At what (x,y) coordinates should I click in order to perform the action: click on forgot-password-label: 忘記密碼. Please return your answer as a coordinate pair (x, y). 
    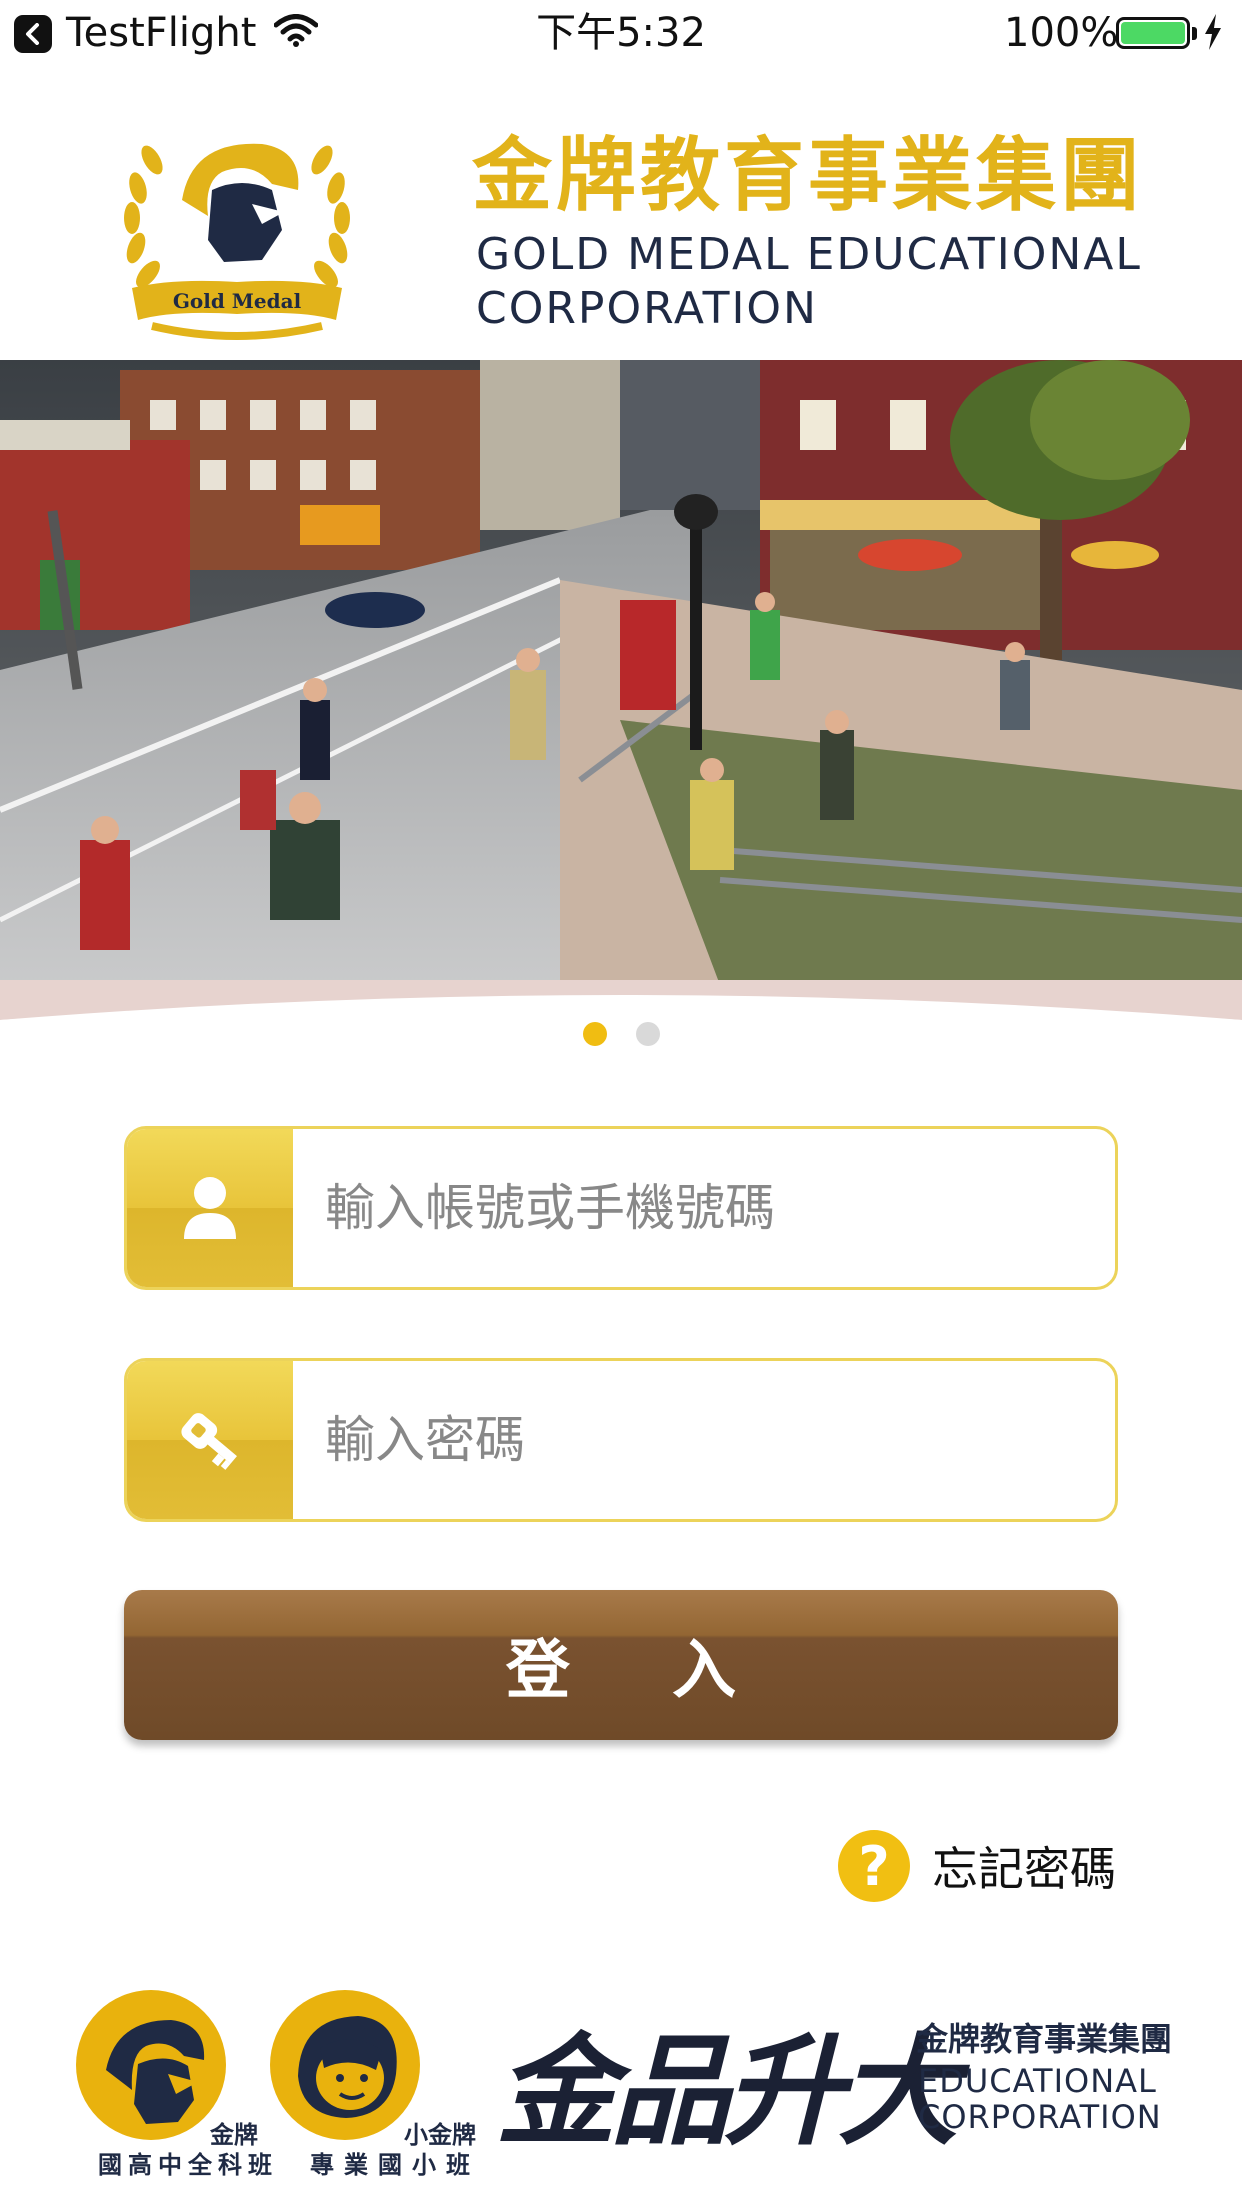
    Looking at the image, I should click on (1024, 1866).